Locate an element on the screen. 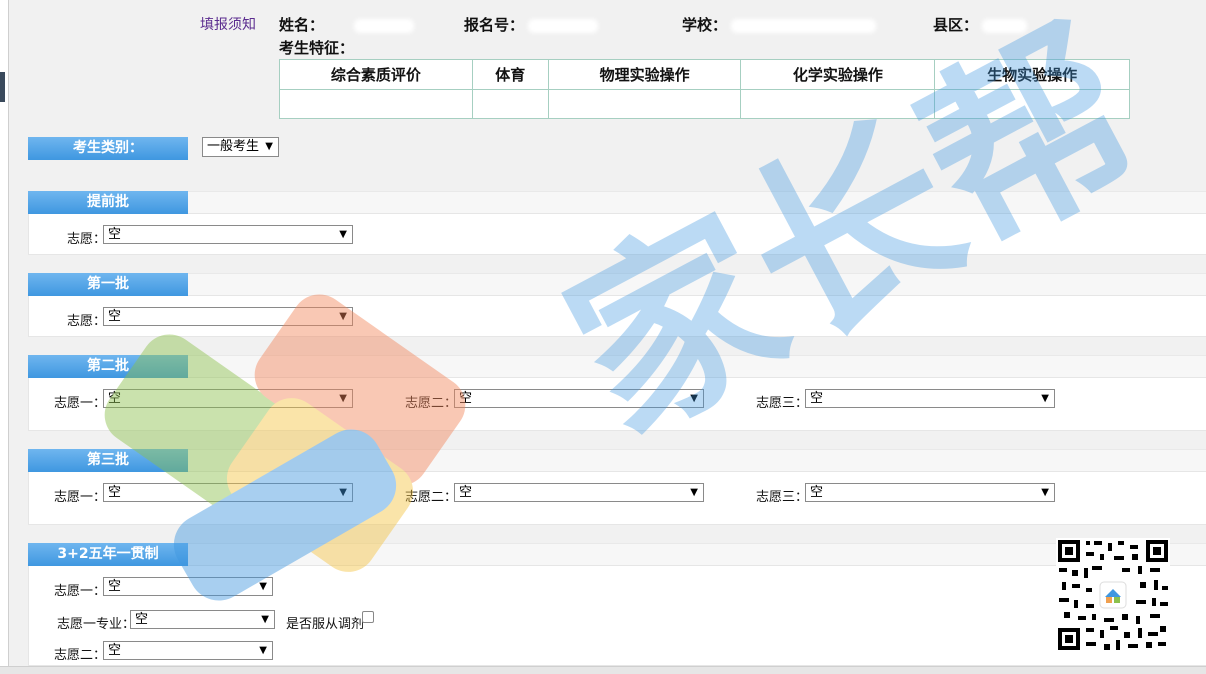 The height and width of the screenshot is (674, 1206). sidebar-toggle-handle is located at coordinates (2, 87).